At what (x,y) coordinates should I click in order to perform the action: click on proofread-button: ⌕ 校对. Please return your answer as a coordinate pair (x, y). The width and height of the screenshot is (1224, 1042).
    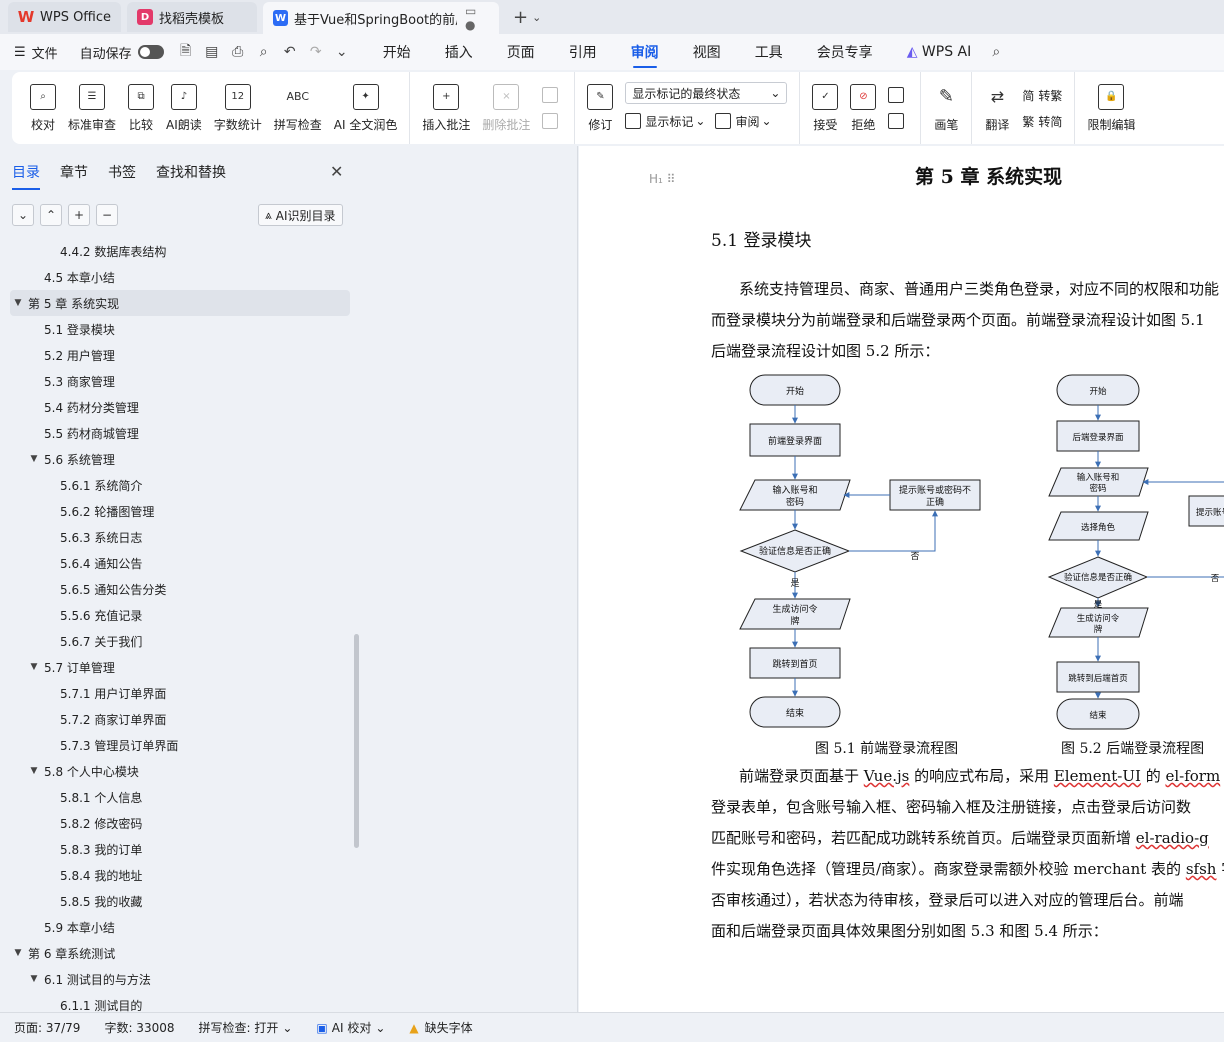
    Looking at the image, I should click on (43, 108).